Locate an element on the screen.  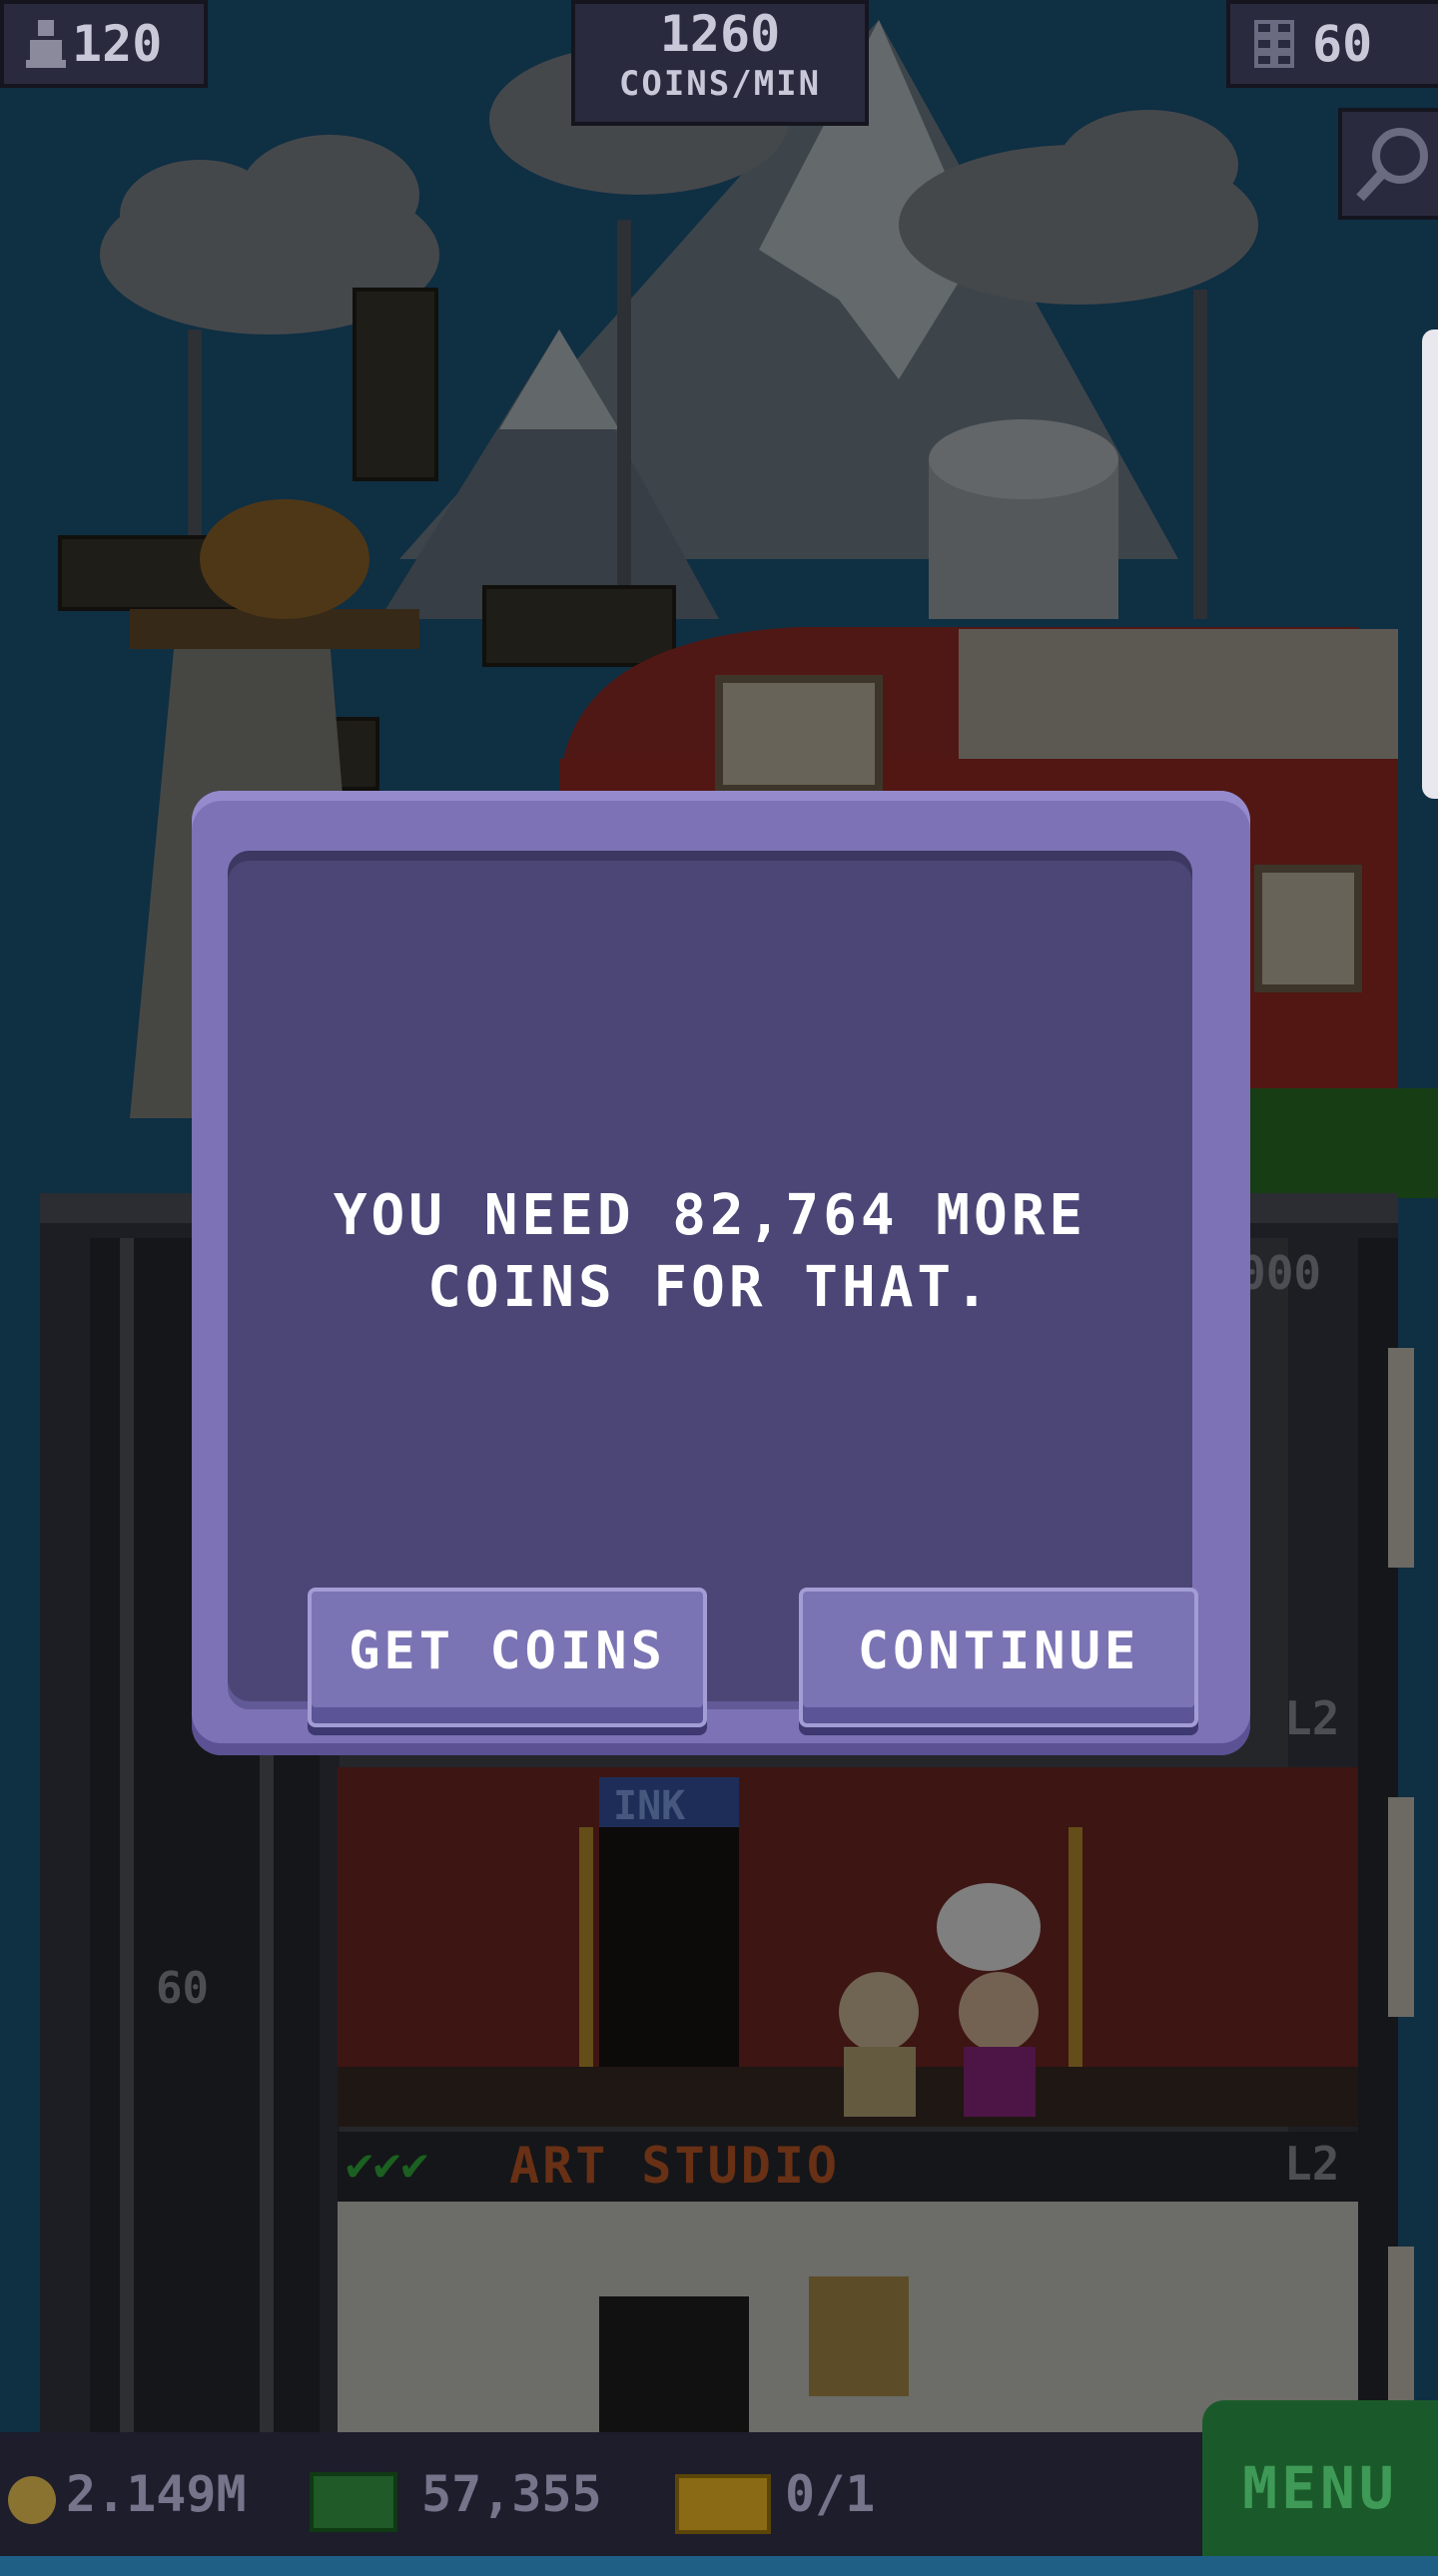
coins-rate-display: 1260 COINS/MIN is located at coordinates (720, 63).